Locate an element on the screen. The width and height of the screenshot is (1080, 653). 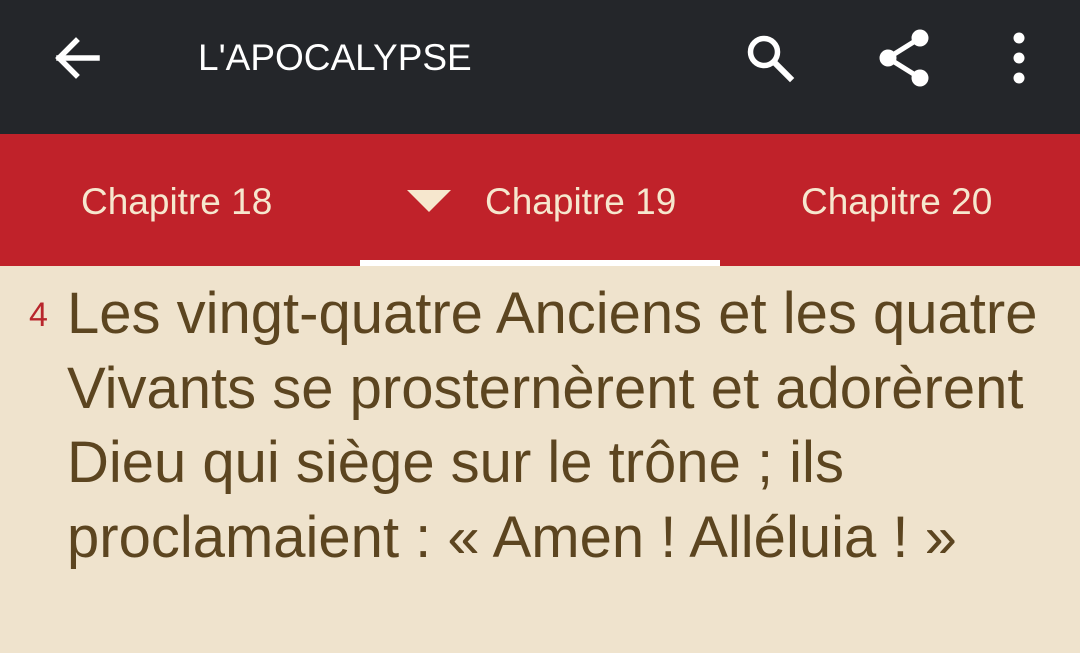
share-icon is located at coordinates (904, 58).